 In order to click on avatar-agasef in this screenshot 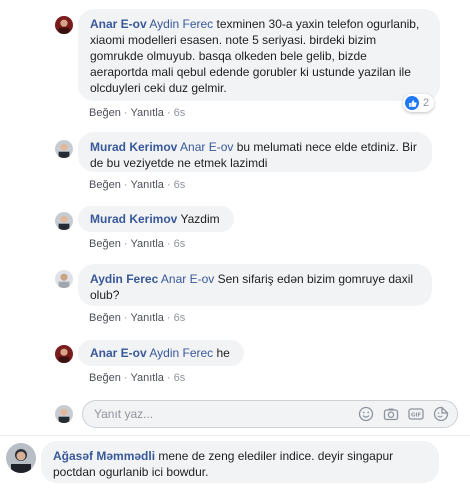, I will do `click(21, 458)`.